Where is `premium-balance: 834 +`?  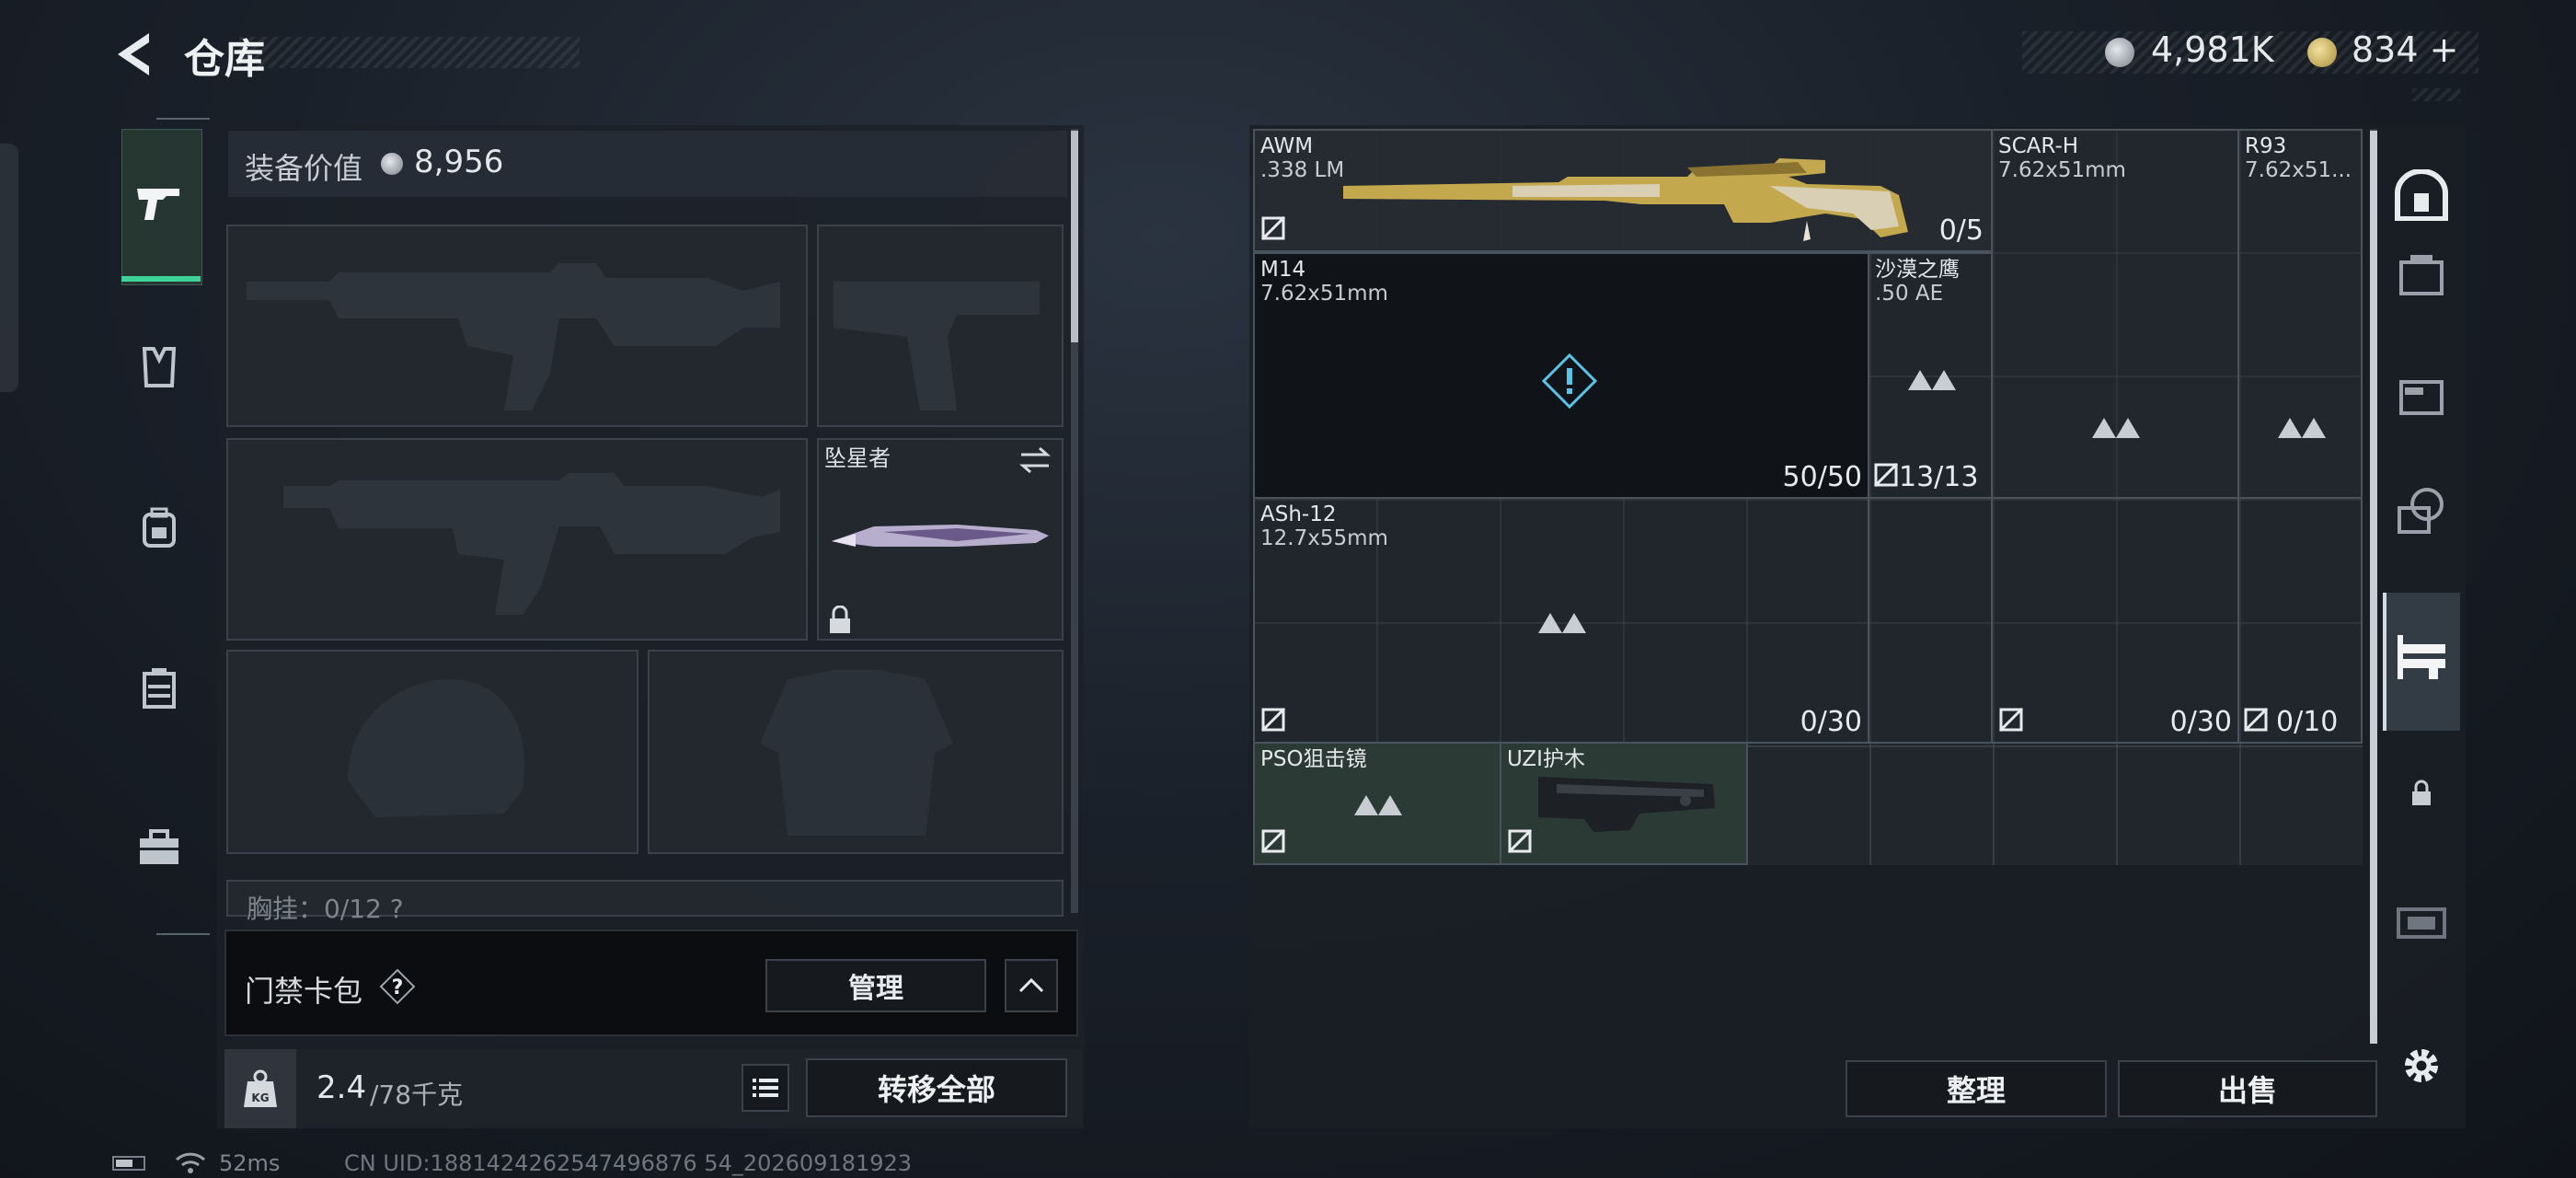
premium-balance: 834 + is located at coordinates (2405, 49).